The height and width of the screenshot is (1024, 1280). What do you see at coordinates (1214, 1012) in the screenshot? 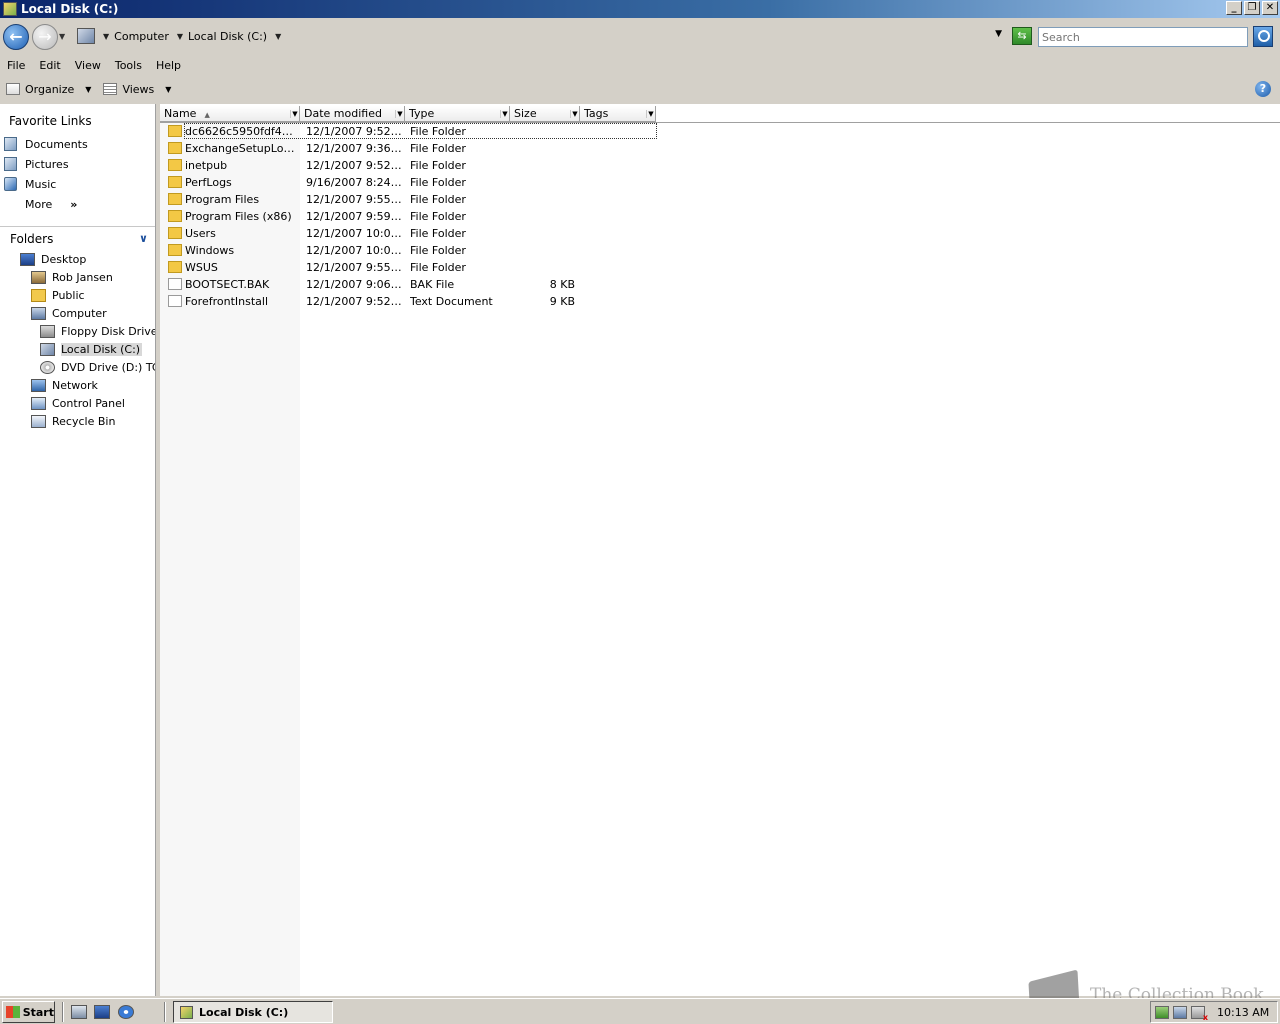
I see `system-tray: 10:13 AM` at bounding box center [1214, 1012].